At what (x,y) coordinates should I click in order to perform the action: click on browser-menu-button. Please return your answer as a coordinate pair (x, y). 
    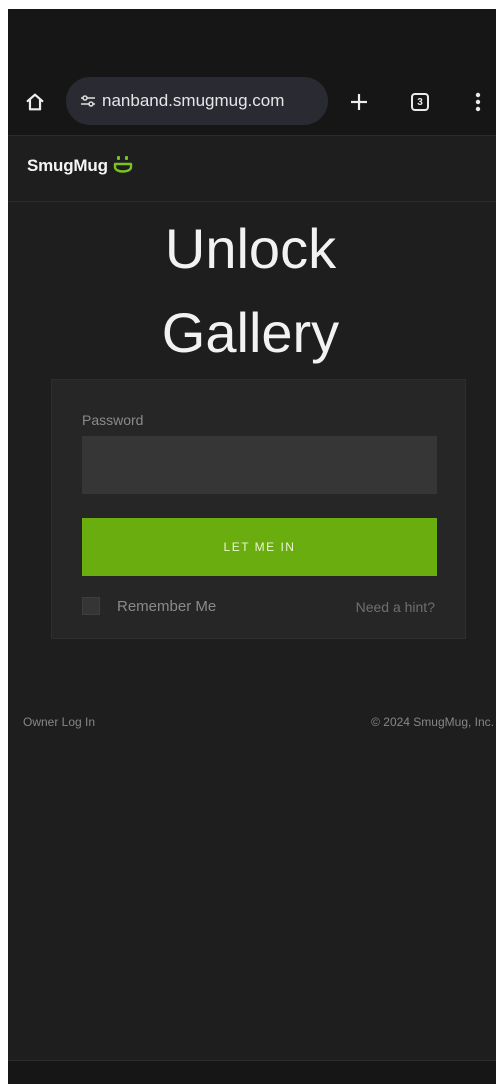
    Looking at the image, I should click on (478, 102).